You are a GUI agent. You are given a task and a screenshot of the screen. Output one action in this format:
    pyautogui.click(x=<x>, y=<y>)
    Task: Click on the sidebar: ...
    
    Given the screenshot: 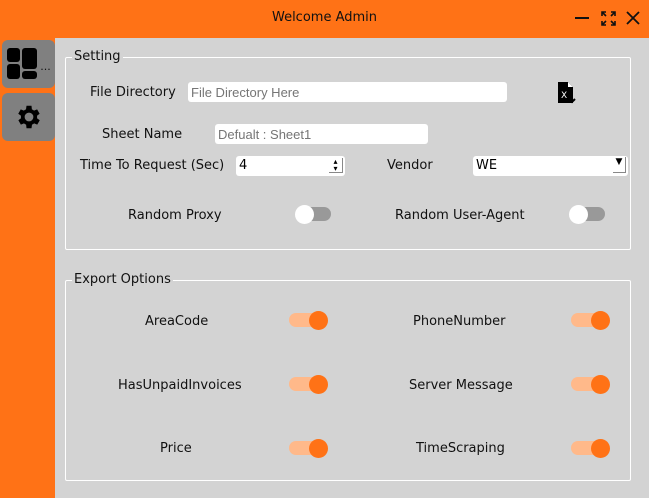 What is the action you would take?
    pyautogui.click(x=27, y=268)
    